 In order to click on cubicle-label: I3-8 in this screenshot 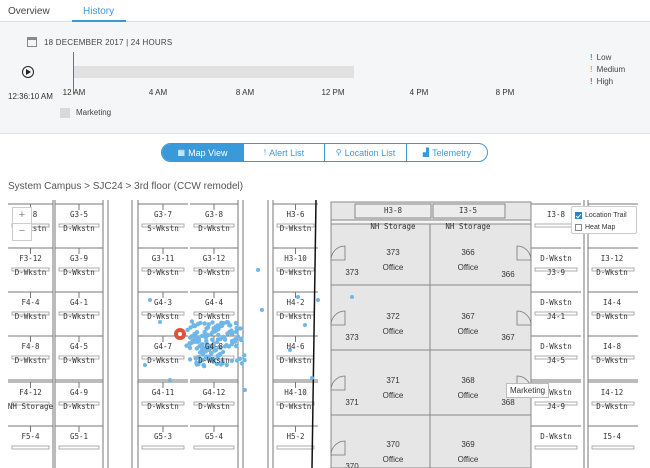, I will do `click(556, 214)`.